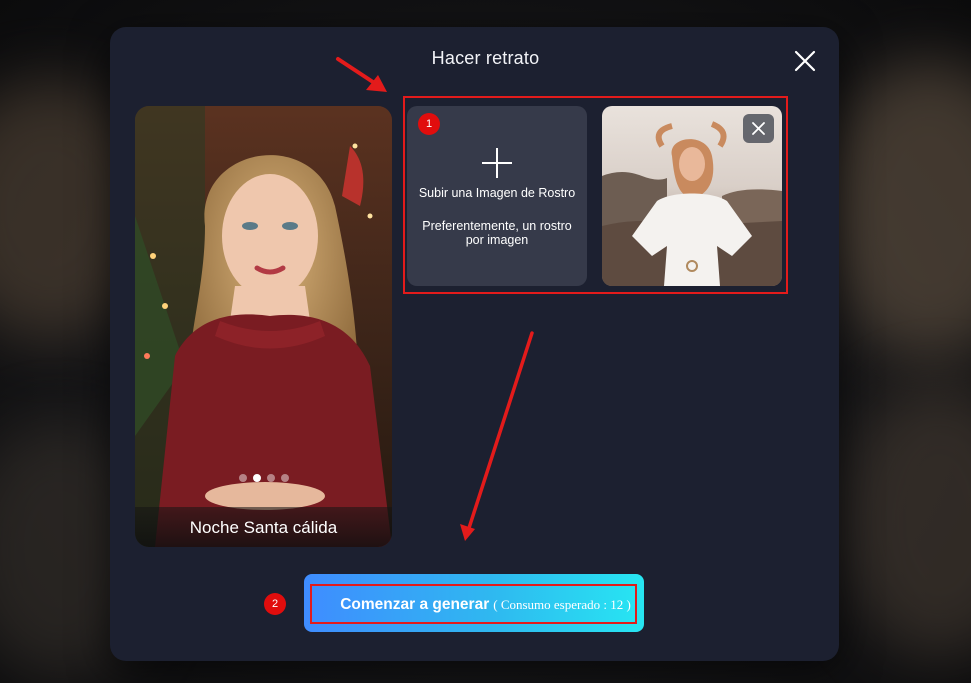 The image size is (971, 683). Describe the element at coordinates (263, 527) in the screenshot. I see `template-caption: Noche Santa cálida` at that location.